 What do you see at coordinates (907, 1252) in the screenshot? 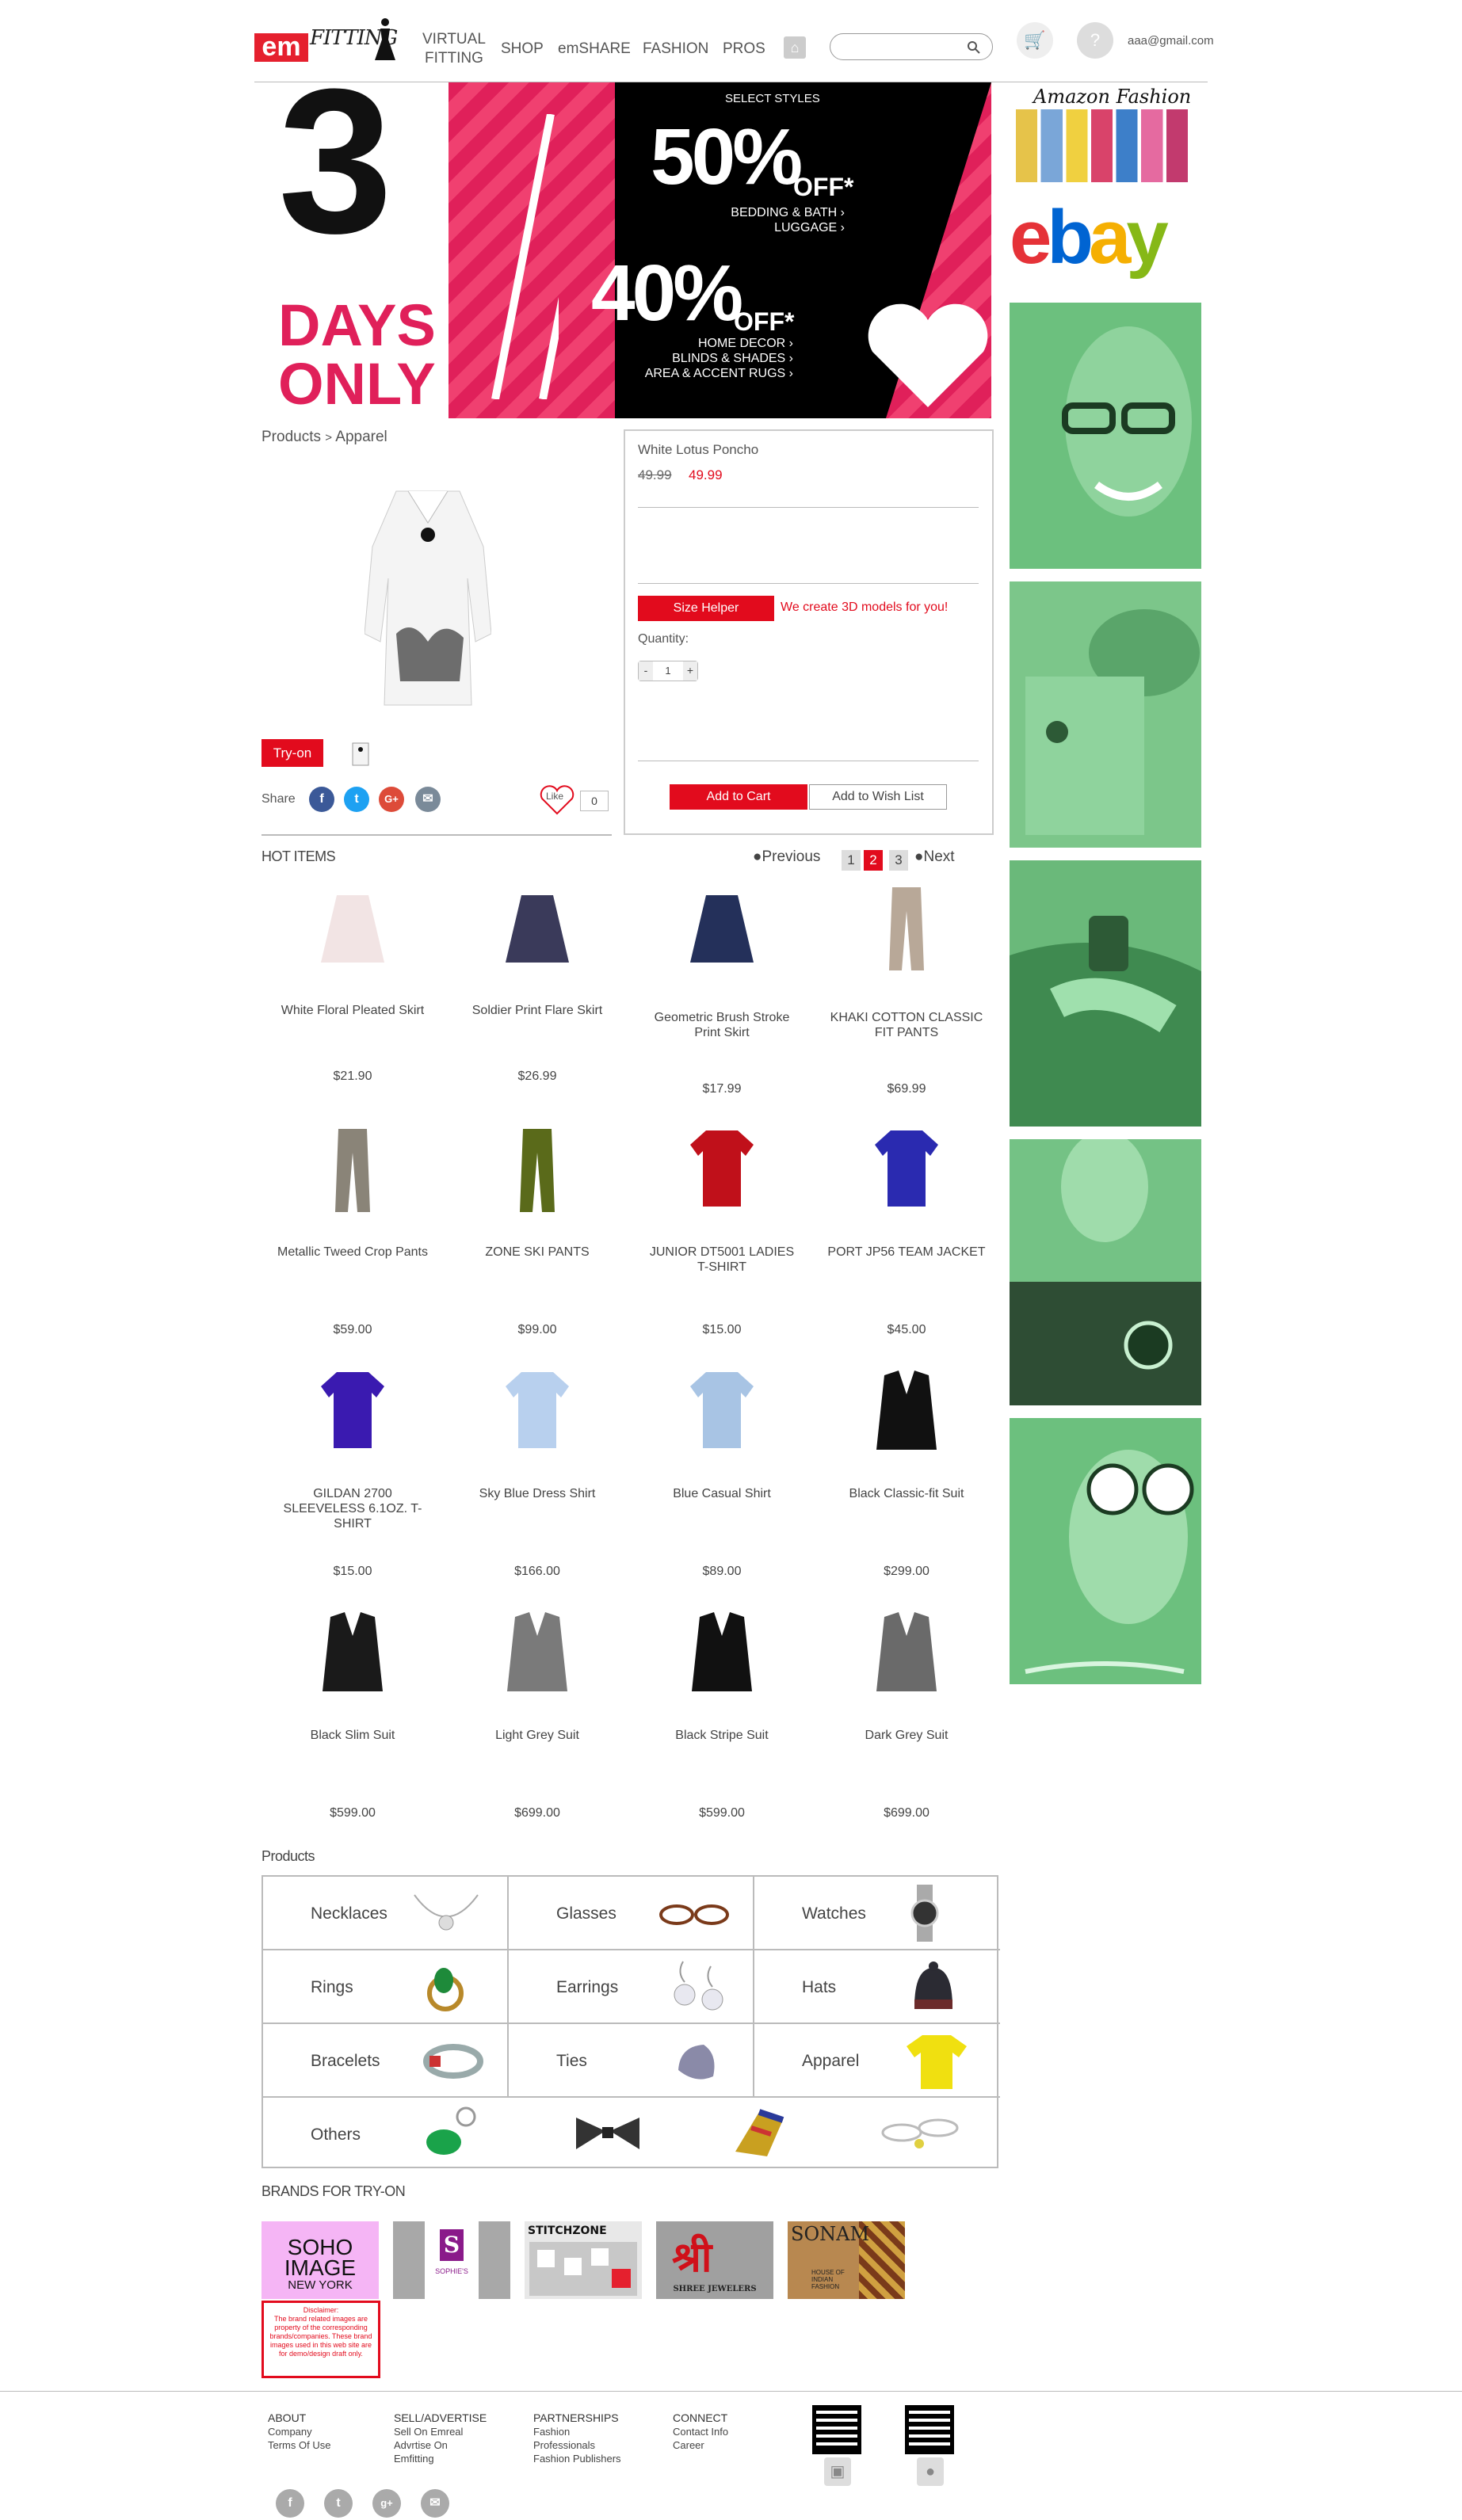
I see `hot-item-name: PORT JP56 TEAM JACKET` at bounding box center [907, 1252].